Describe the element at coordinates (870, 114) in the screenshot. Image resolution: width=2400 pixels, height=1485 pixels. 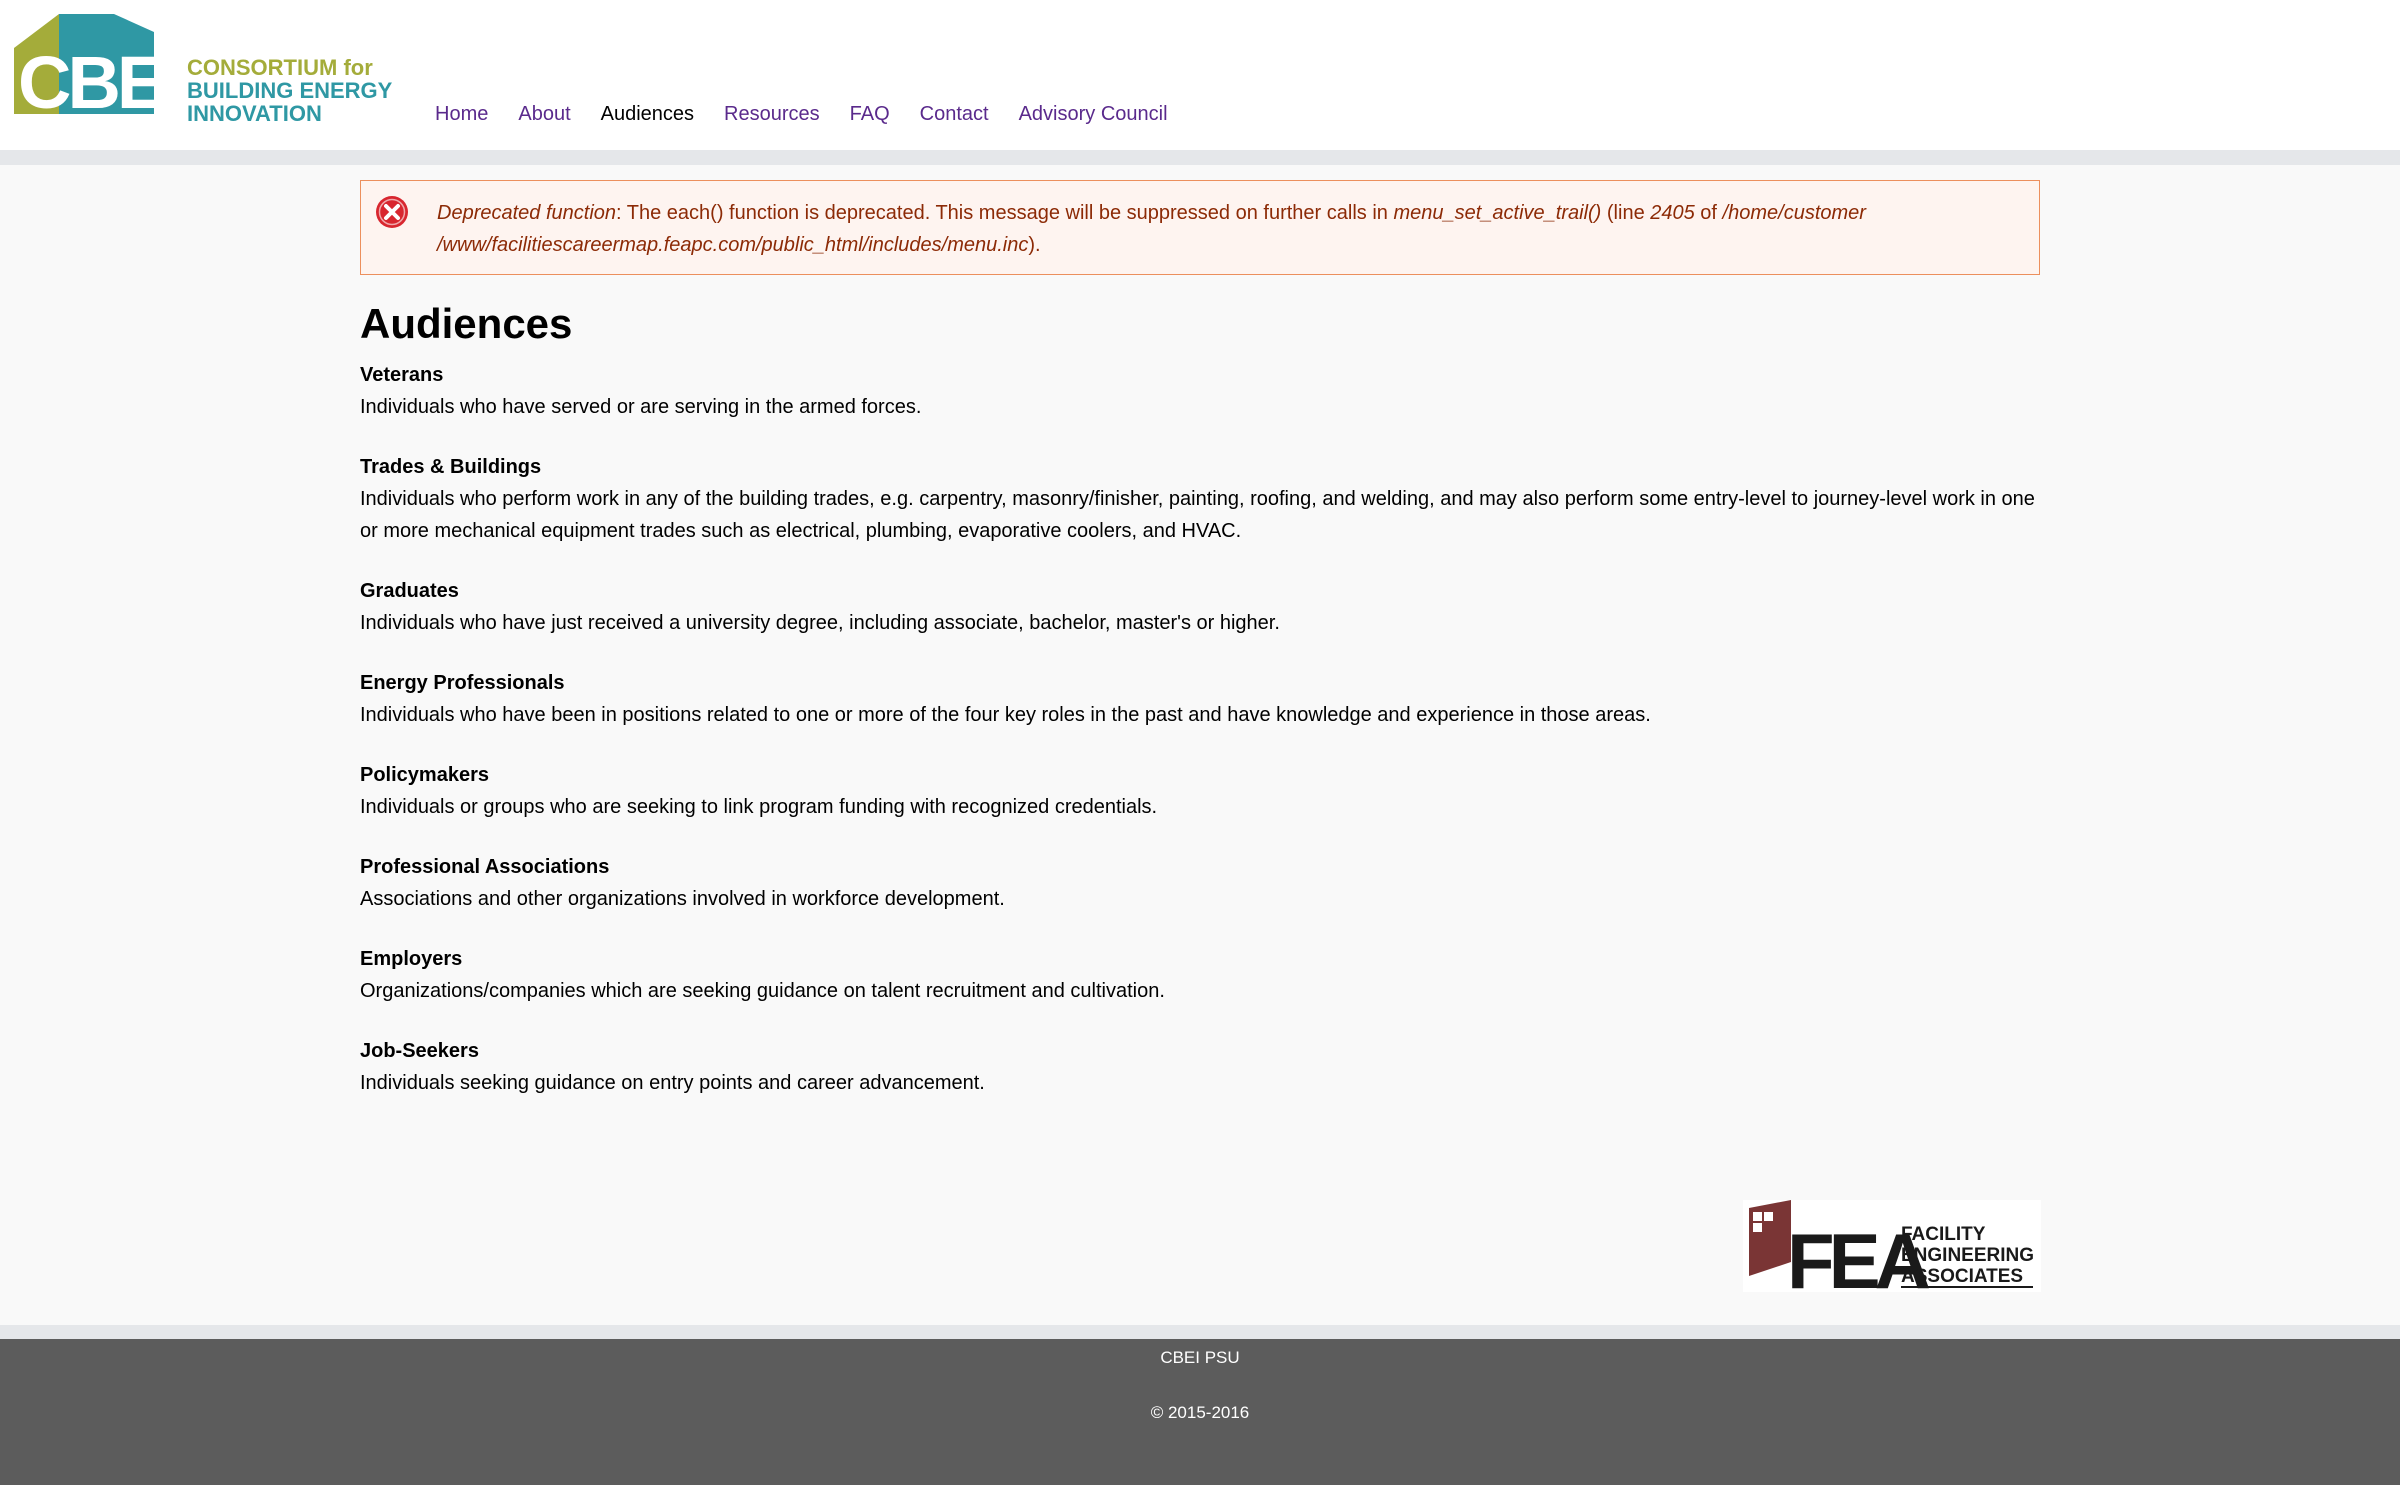
I see `nav-faq: FAQ` at that location.